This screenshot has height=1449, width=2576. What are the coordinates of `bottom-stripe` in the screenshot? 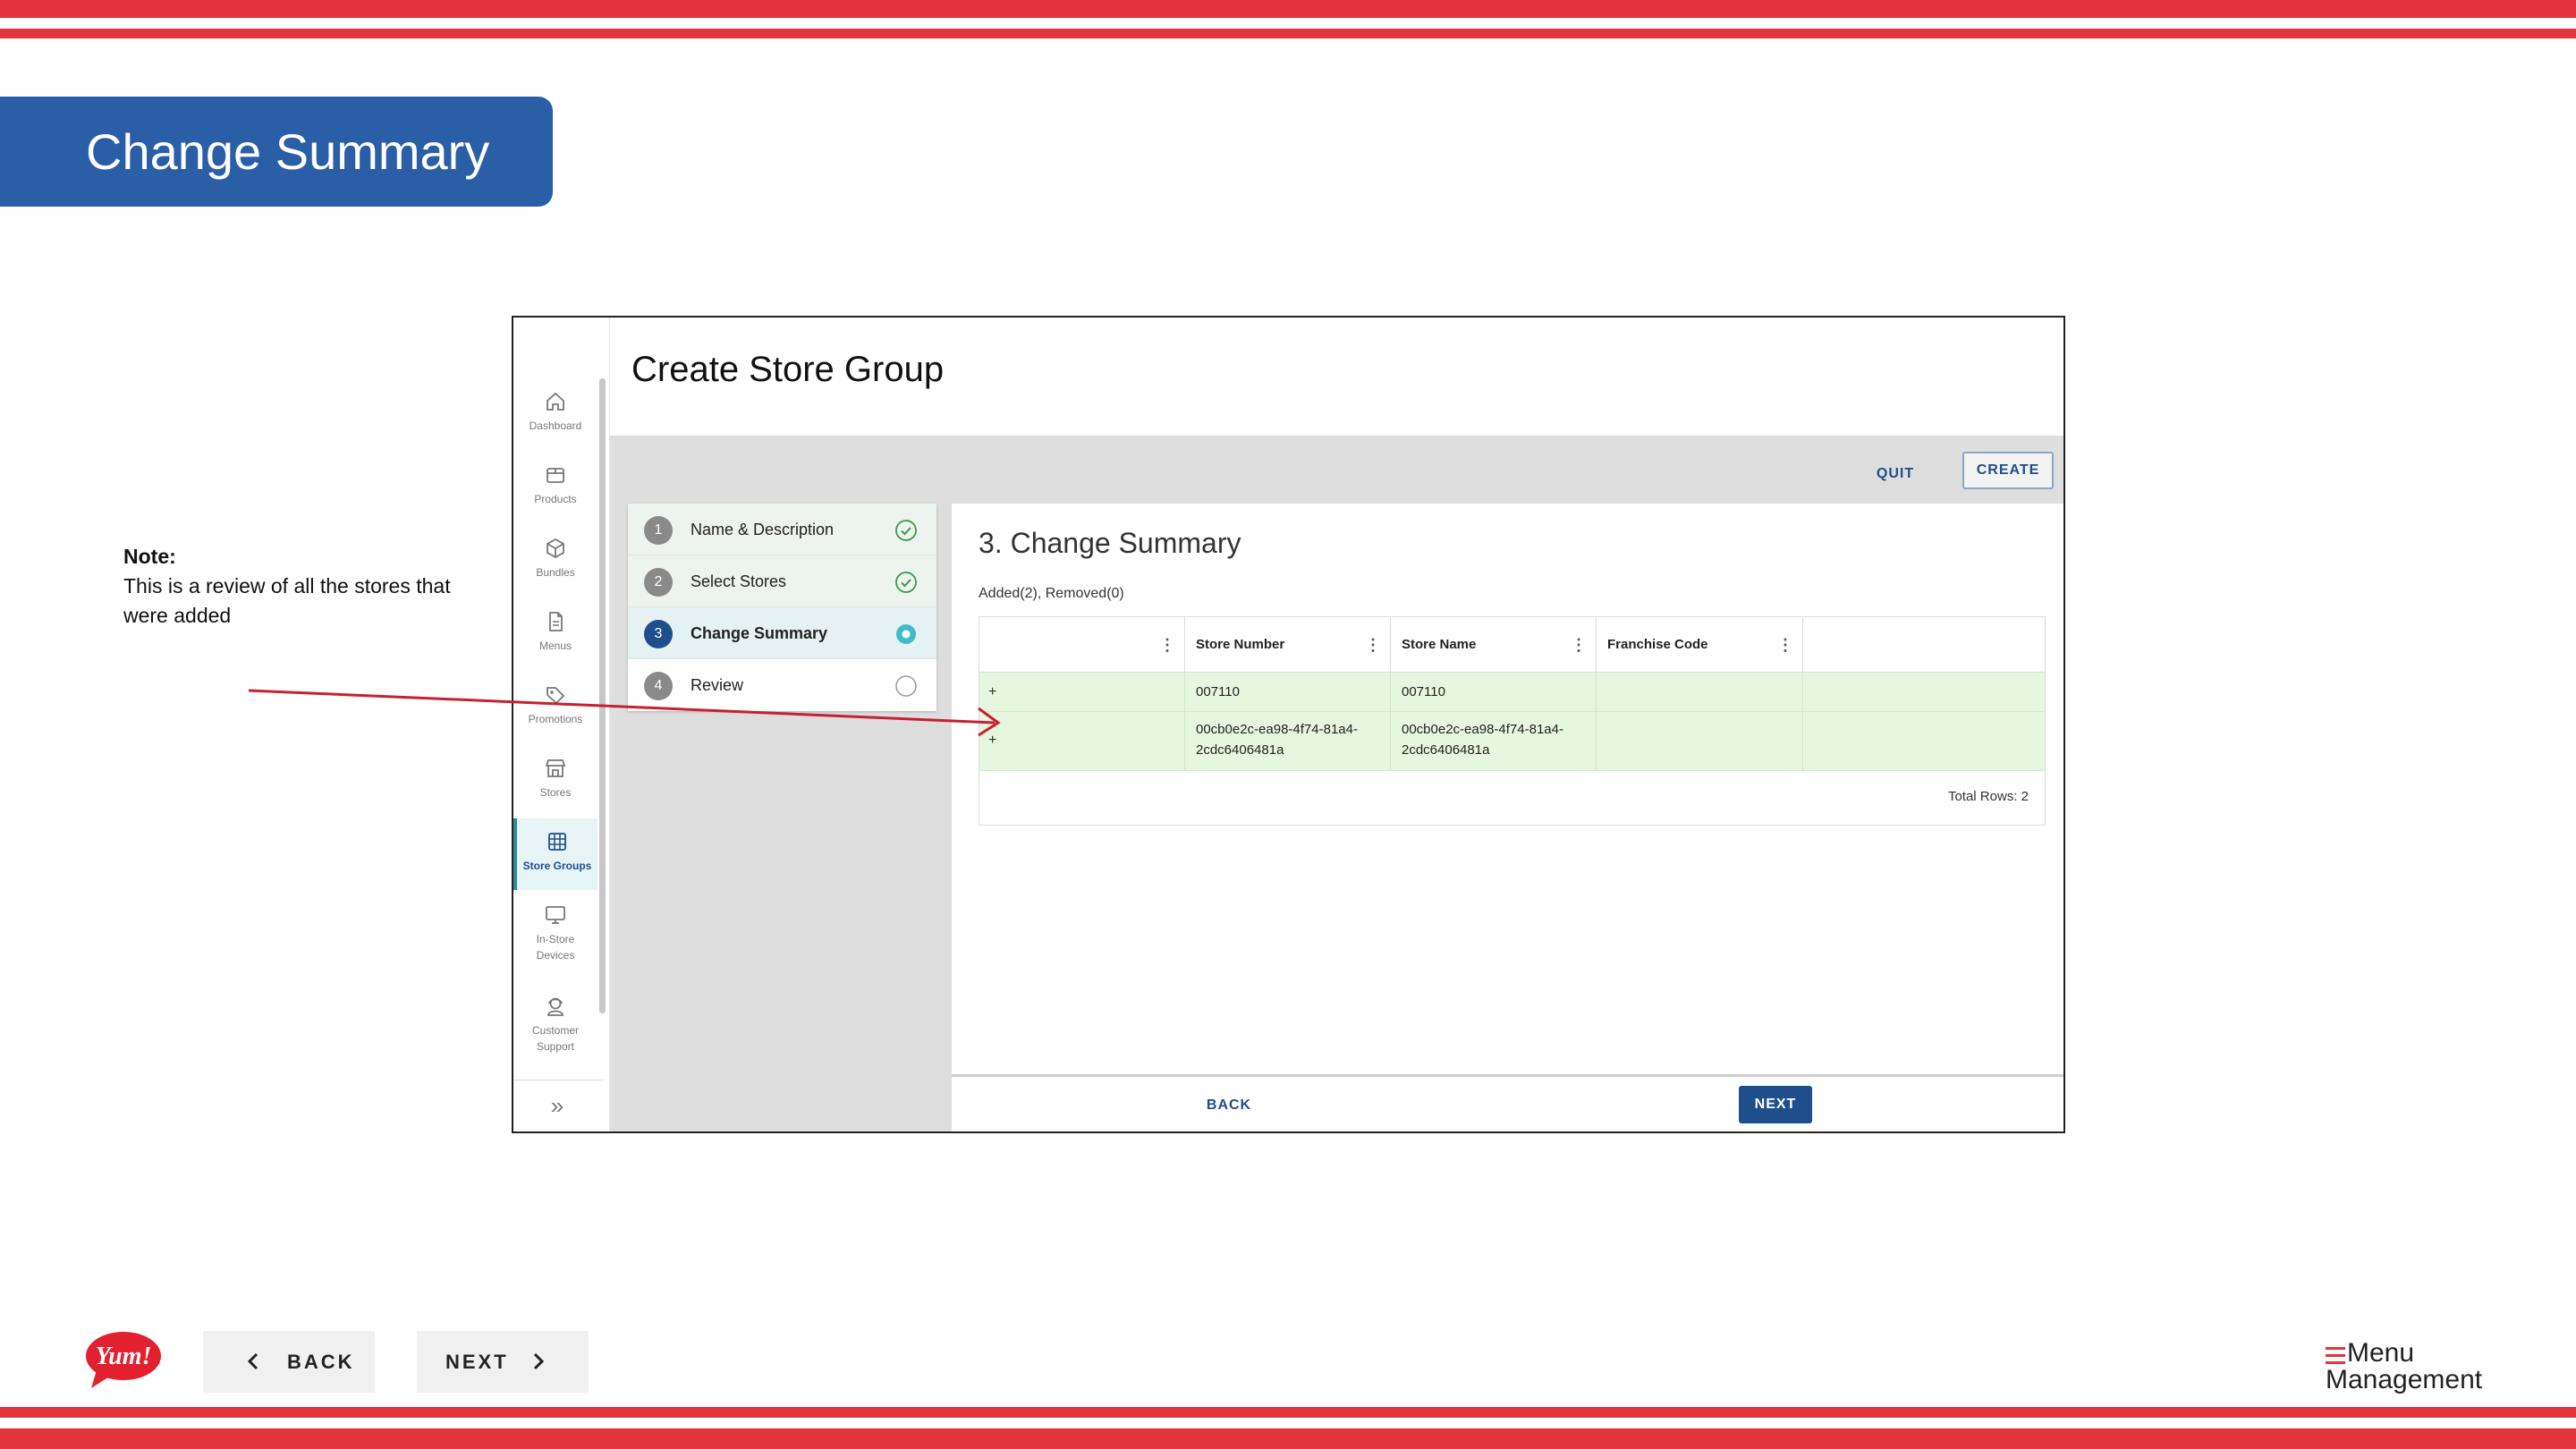 It's located at (1288, 1438).